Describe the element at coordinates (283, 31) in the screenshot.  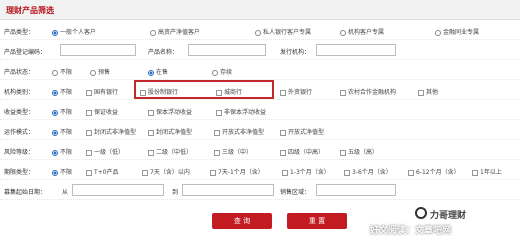
I see `customer-option-private: 私人银行客户专属` at that location.